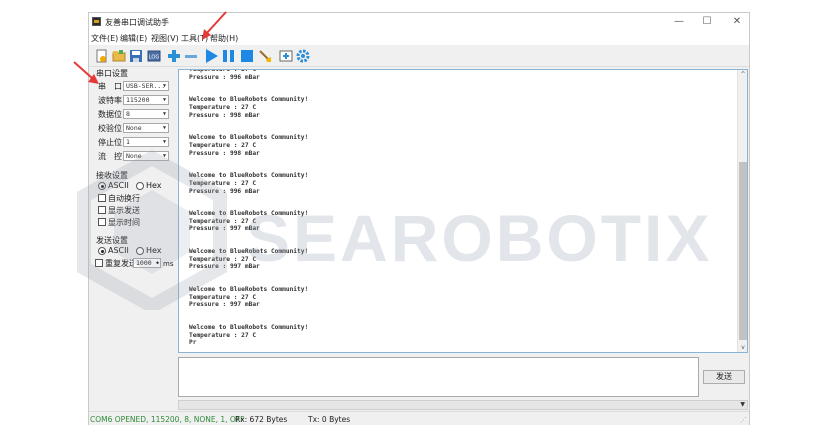 This screenshot has height=437, width=827. What do you see at coordinates (119, 56) in the screenshot?
I see `open-icon` at bounding box center [119, 56].